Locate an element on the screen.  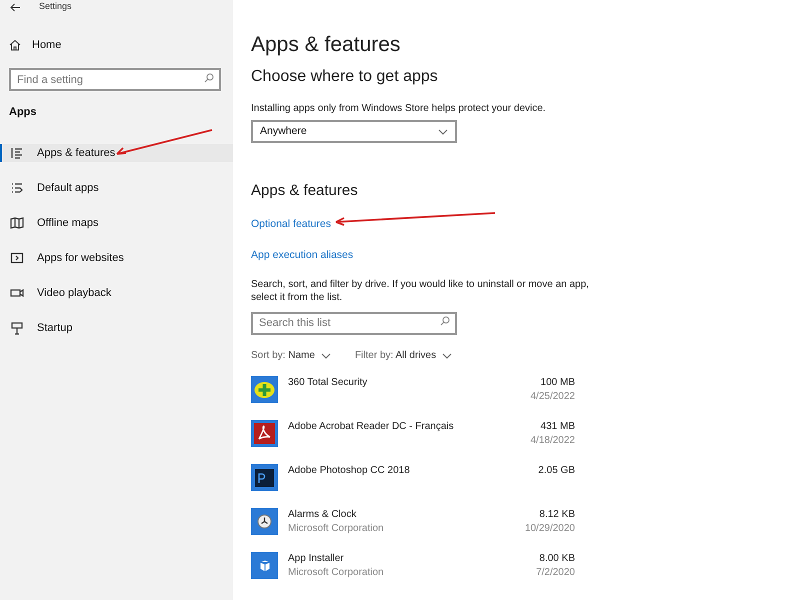
nav-item: Video playback is located at coordinates (116, 293).